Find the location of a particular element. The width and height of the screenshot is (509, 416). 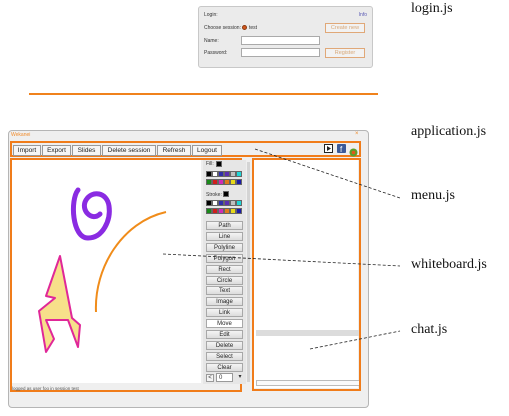

leader-whiteboard is located at coordinates (281, 260).